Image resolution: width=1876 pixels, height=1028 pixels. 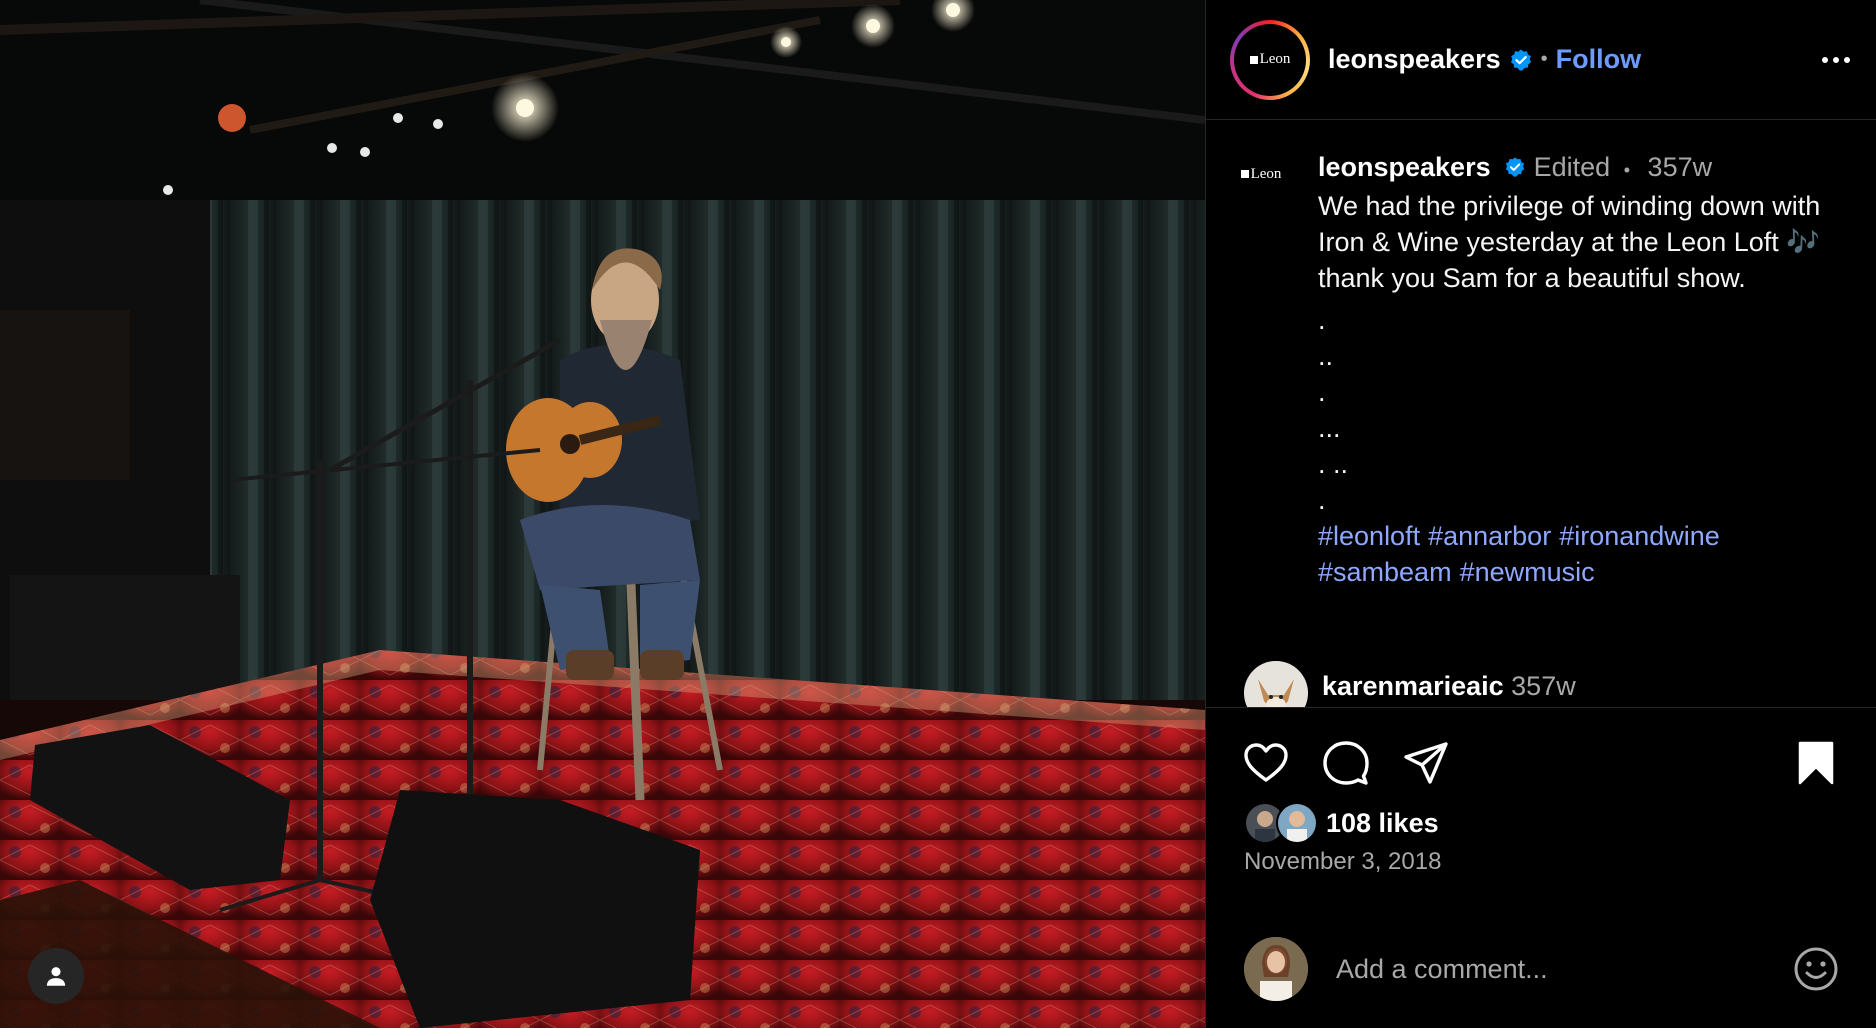 I want to click on edited-label: Edited, so click(x=1572, y=167).